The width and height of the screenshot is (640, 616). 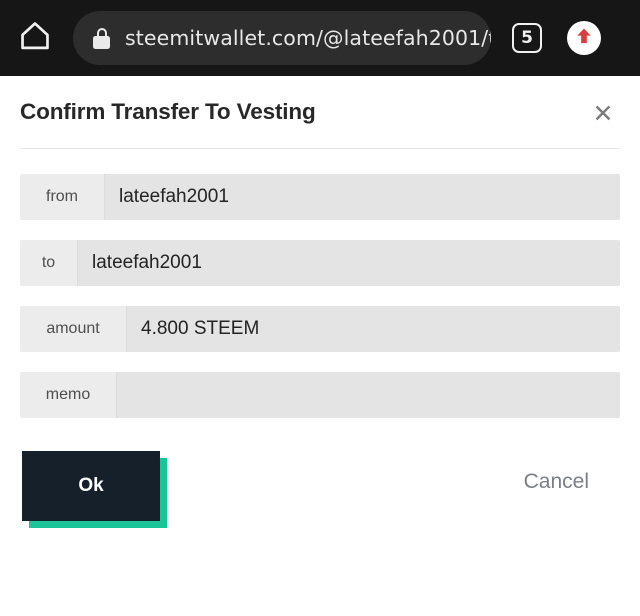 What do you see at coordinates (101, 38) in the screenshot?
I see `lock-icon` at bounding box center [101, 38].